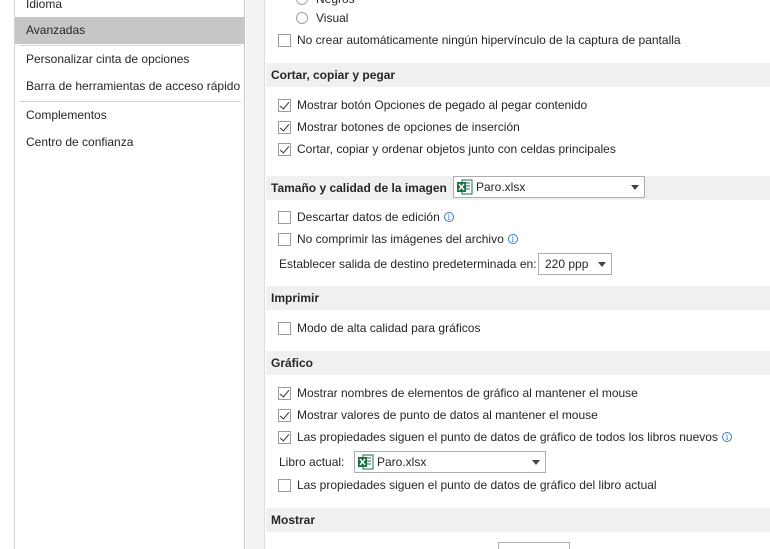 The width and height of the screenshot is (770, 549). Describe the element at coordinates (518, 75) in the screenshot. I see `section-header-cut-copy-paste: Cortar, copiar y pegar` at that location.